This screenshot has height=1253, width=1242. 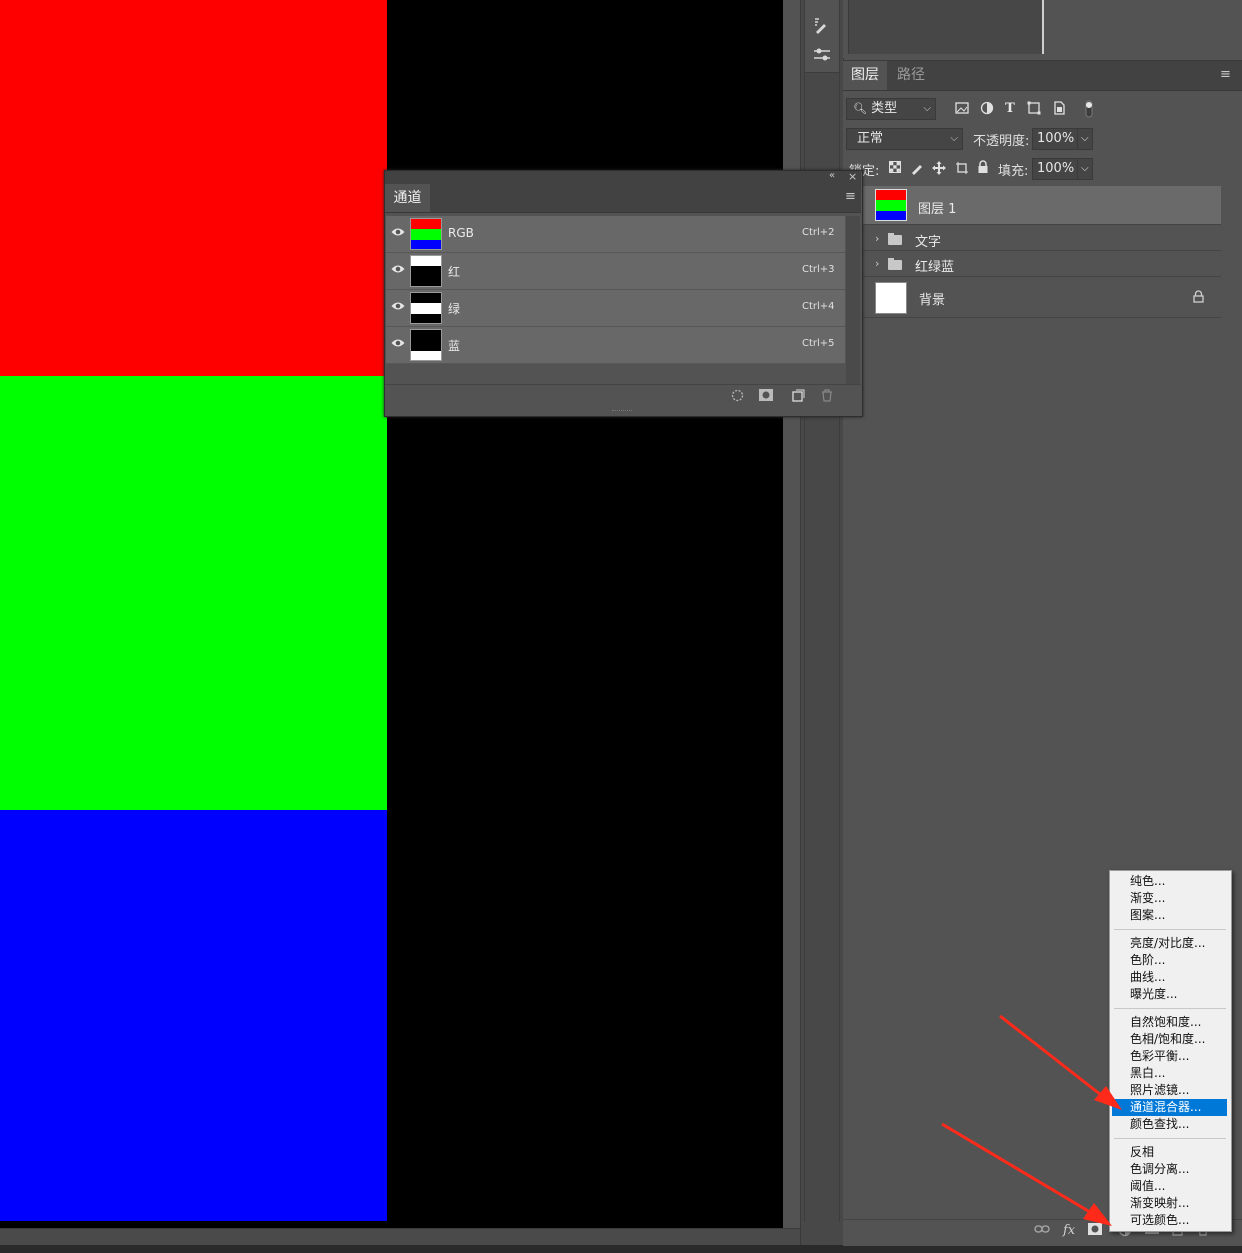 I want to click on green-block, so click(x=193, y=593).